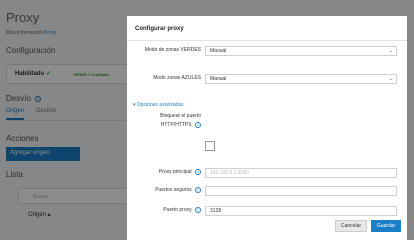 Image resolution: width=414 pixels, height=240 pixels. I want to click on main-proxy-label-text: Proxy principal, so click(175, 172).